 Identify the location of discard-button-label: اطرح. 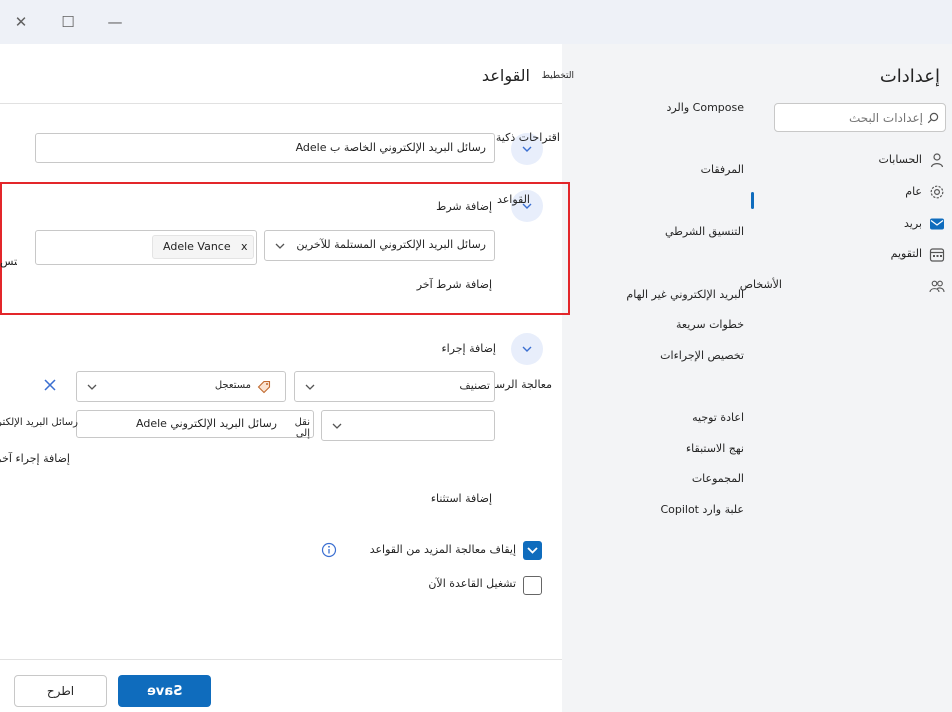
(60, 691).